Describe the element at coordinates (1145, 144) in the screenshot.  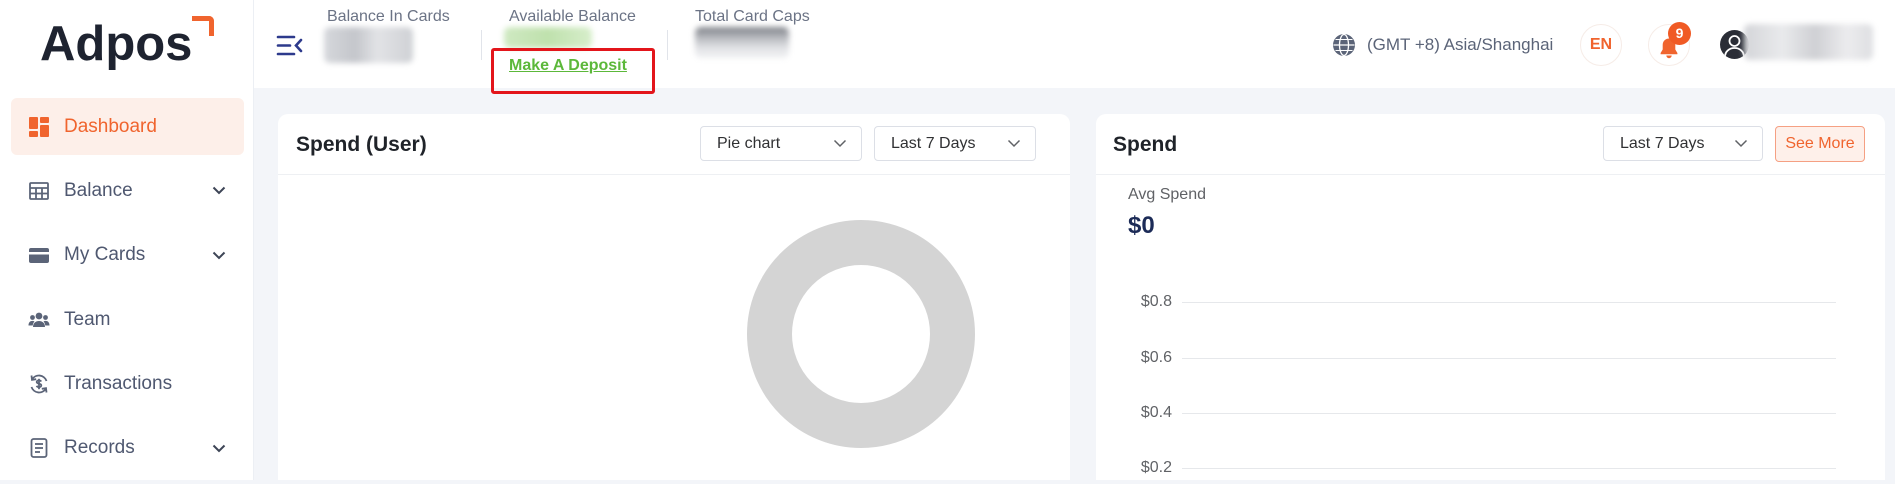
I see `card-title: Spend` at that location.